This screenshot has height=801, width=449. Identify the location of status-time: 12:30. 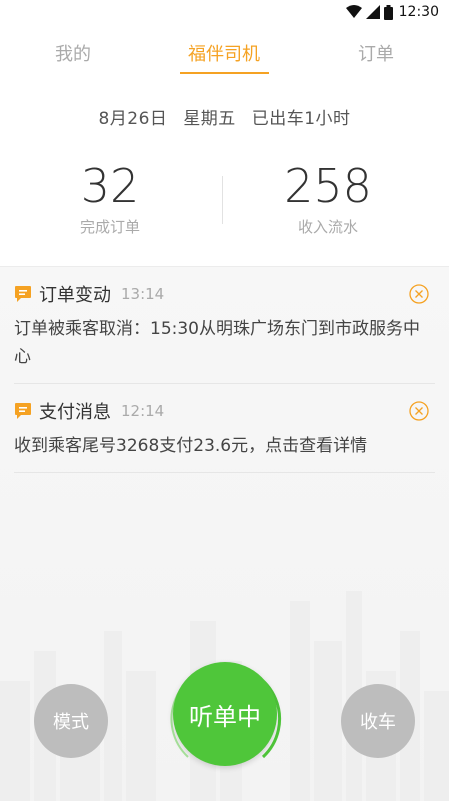
(418, 12).